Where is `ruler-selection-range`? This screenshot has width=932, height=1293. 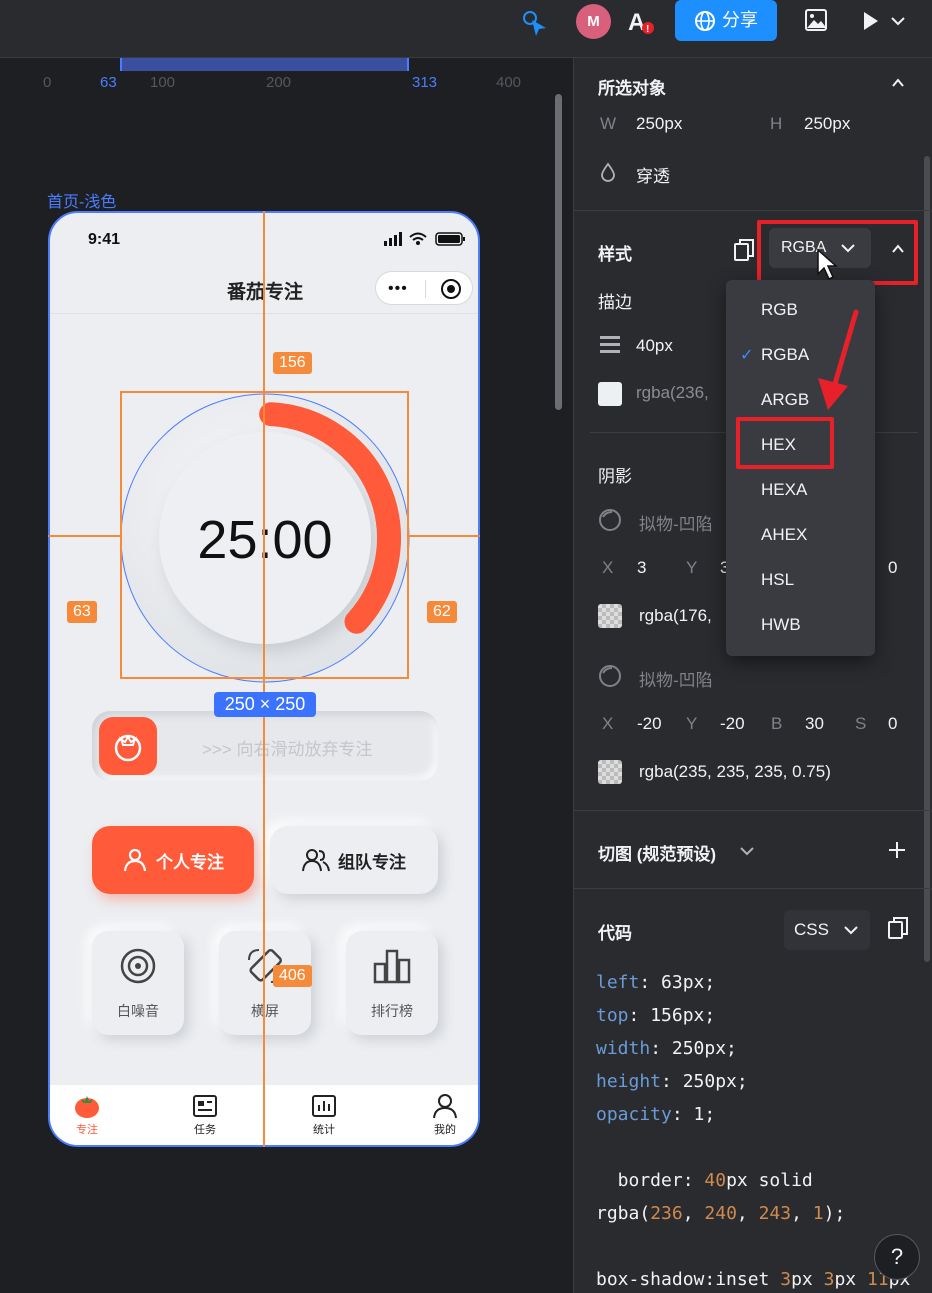 ruler-selection-range is located at coordinates (264, 64).